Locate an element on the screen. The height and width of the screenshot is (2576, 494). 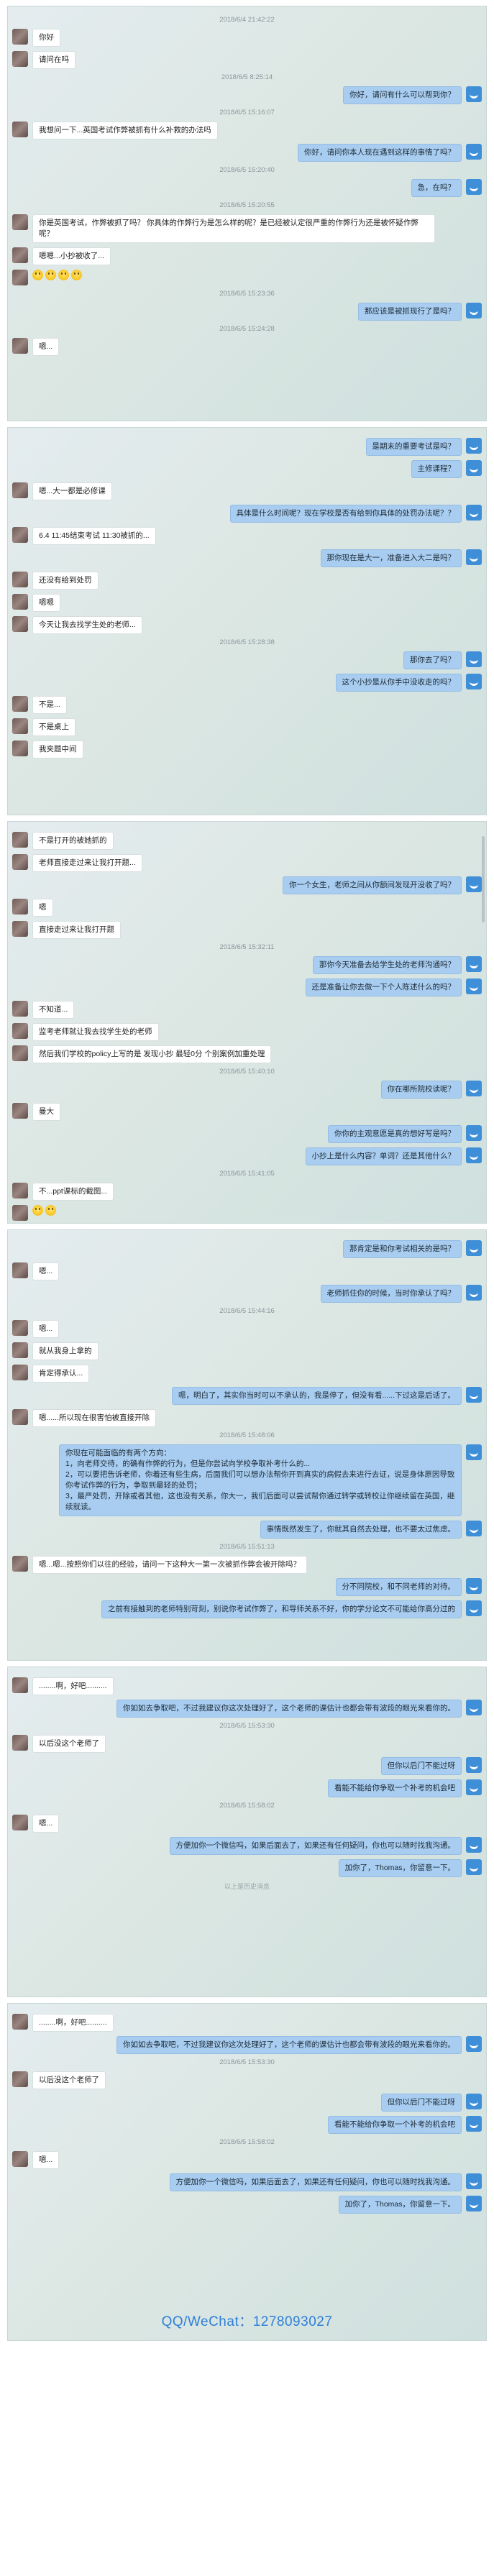
message-bubble: 小抄上是什么内容？单词？还是其他什么？ is located at coordinates (383, 1156).